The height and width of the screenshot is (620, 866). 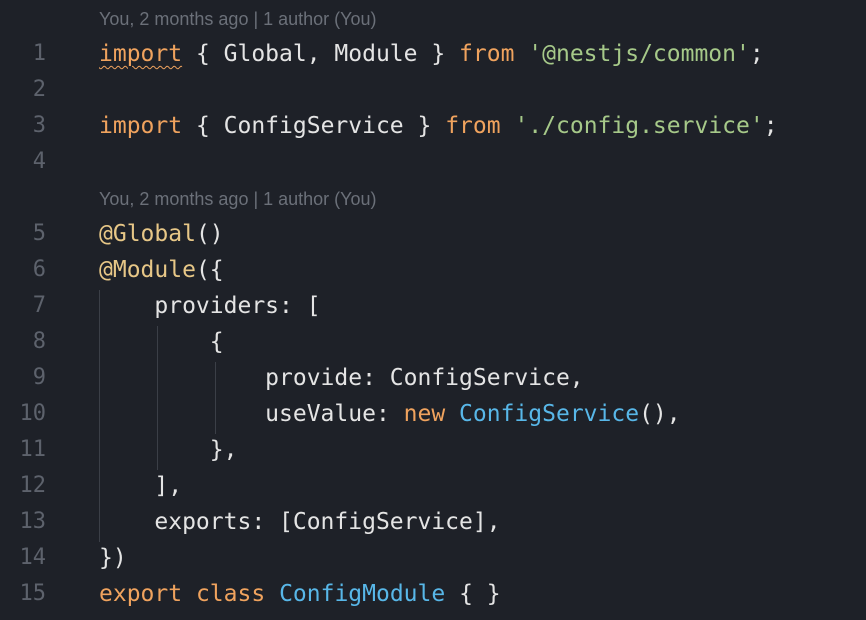 I want to click on code-token: '@nestjs/common', so click(x=639, y=54).